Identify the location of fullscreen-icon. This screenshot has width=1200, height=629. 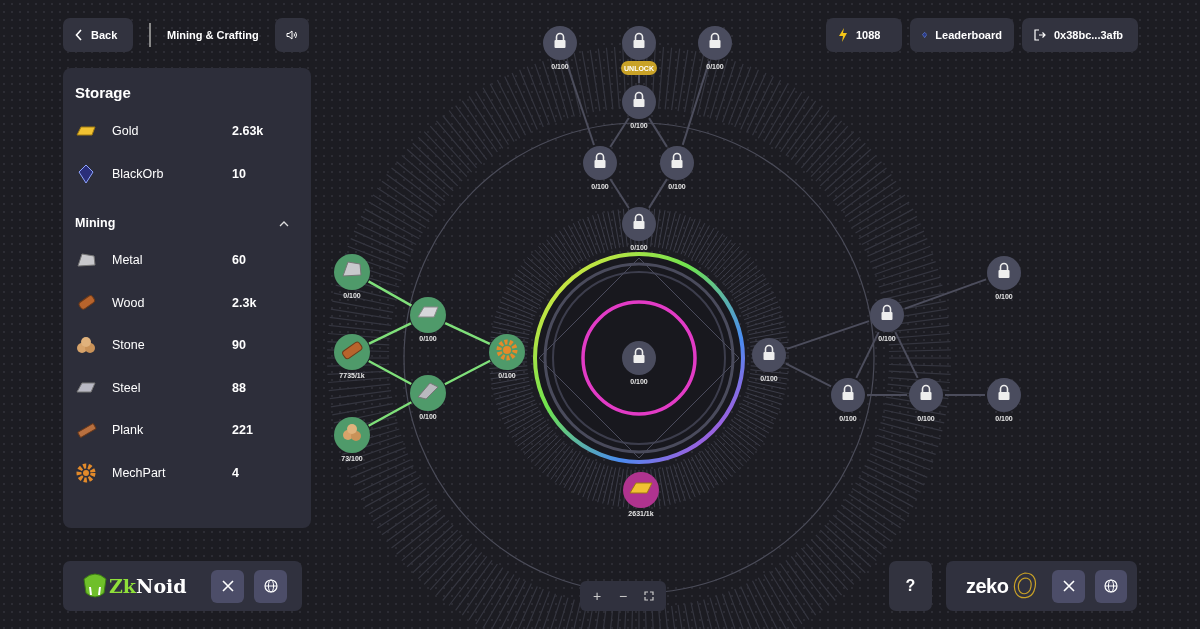
(649, 596).